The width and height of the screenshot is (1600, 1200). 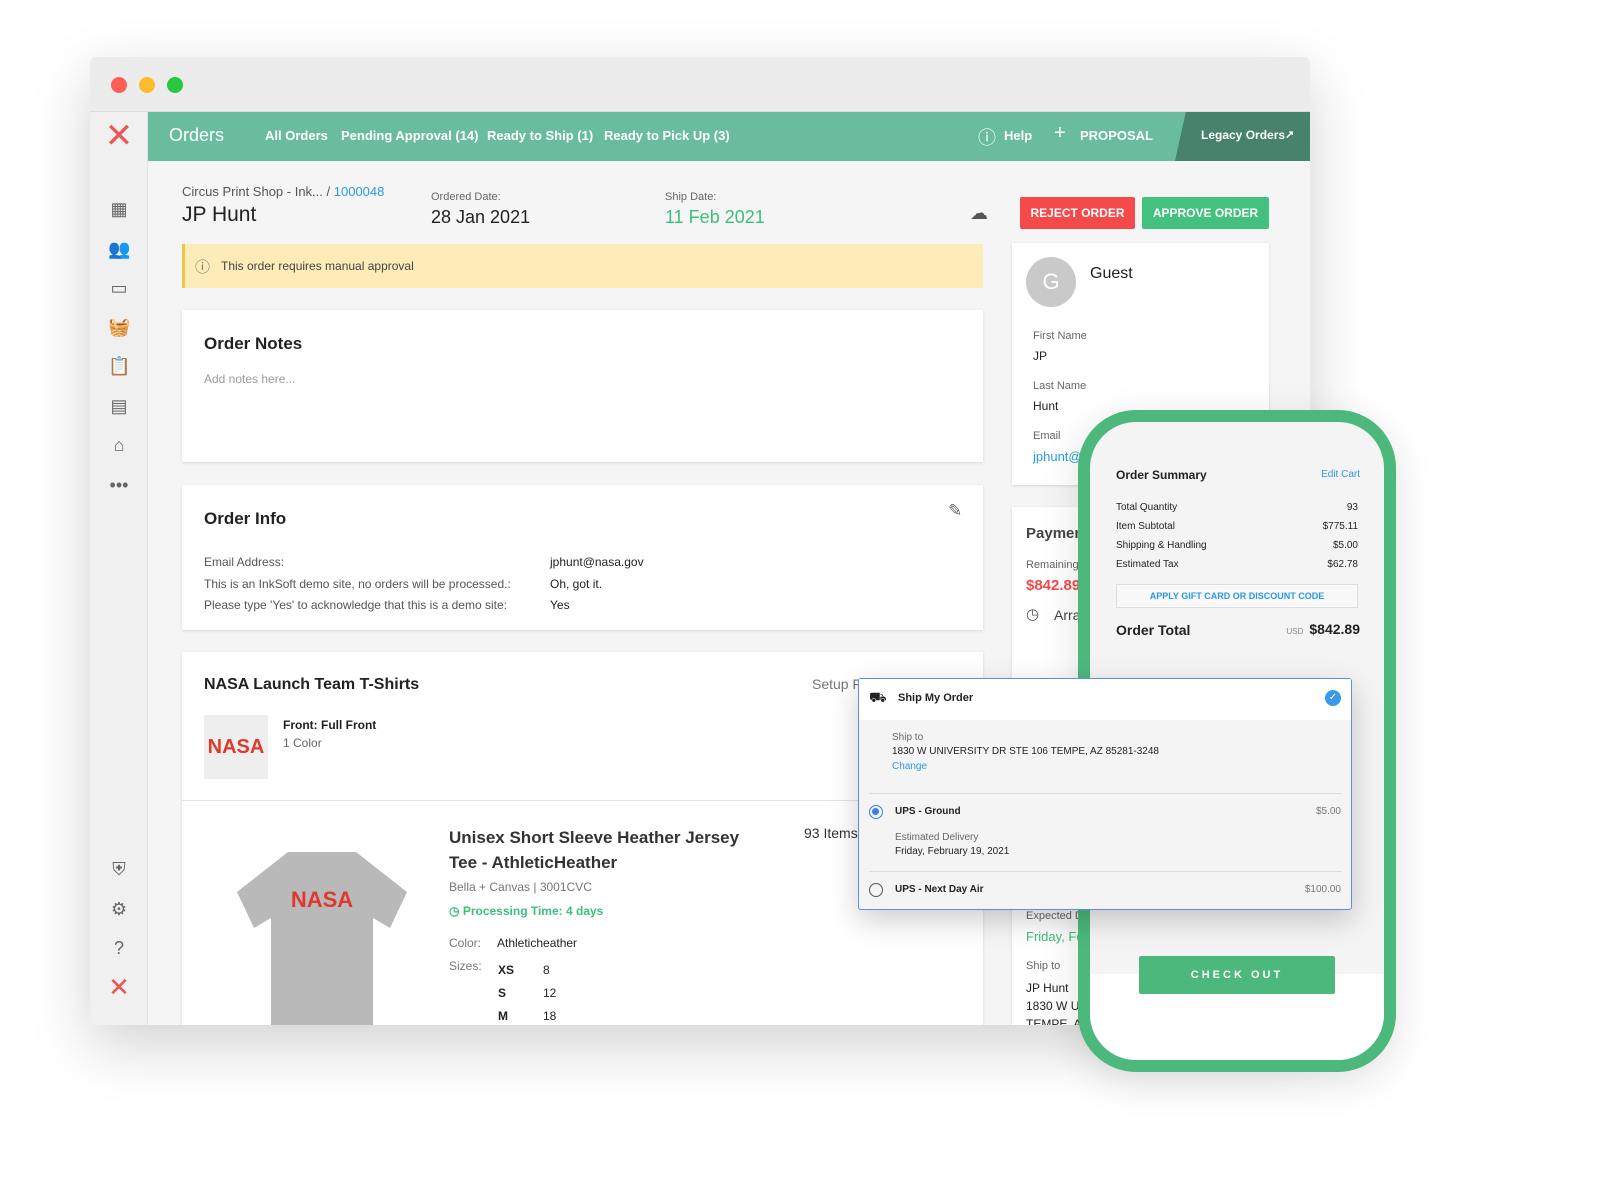 I want to click on product-brand: Bella + Canvas | 3001CVC, so click(x=520, y=887).